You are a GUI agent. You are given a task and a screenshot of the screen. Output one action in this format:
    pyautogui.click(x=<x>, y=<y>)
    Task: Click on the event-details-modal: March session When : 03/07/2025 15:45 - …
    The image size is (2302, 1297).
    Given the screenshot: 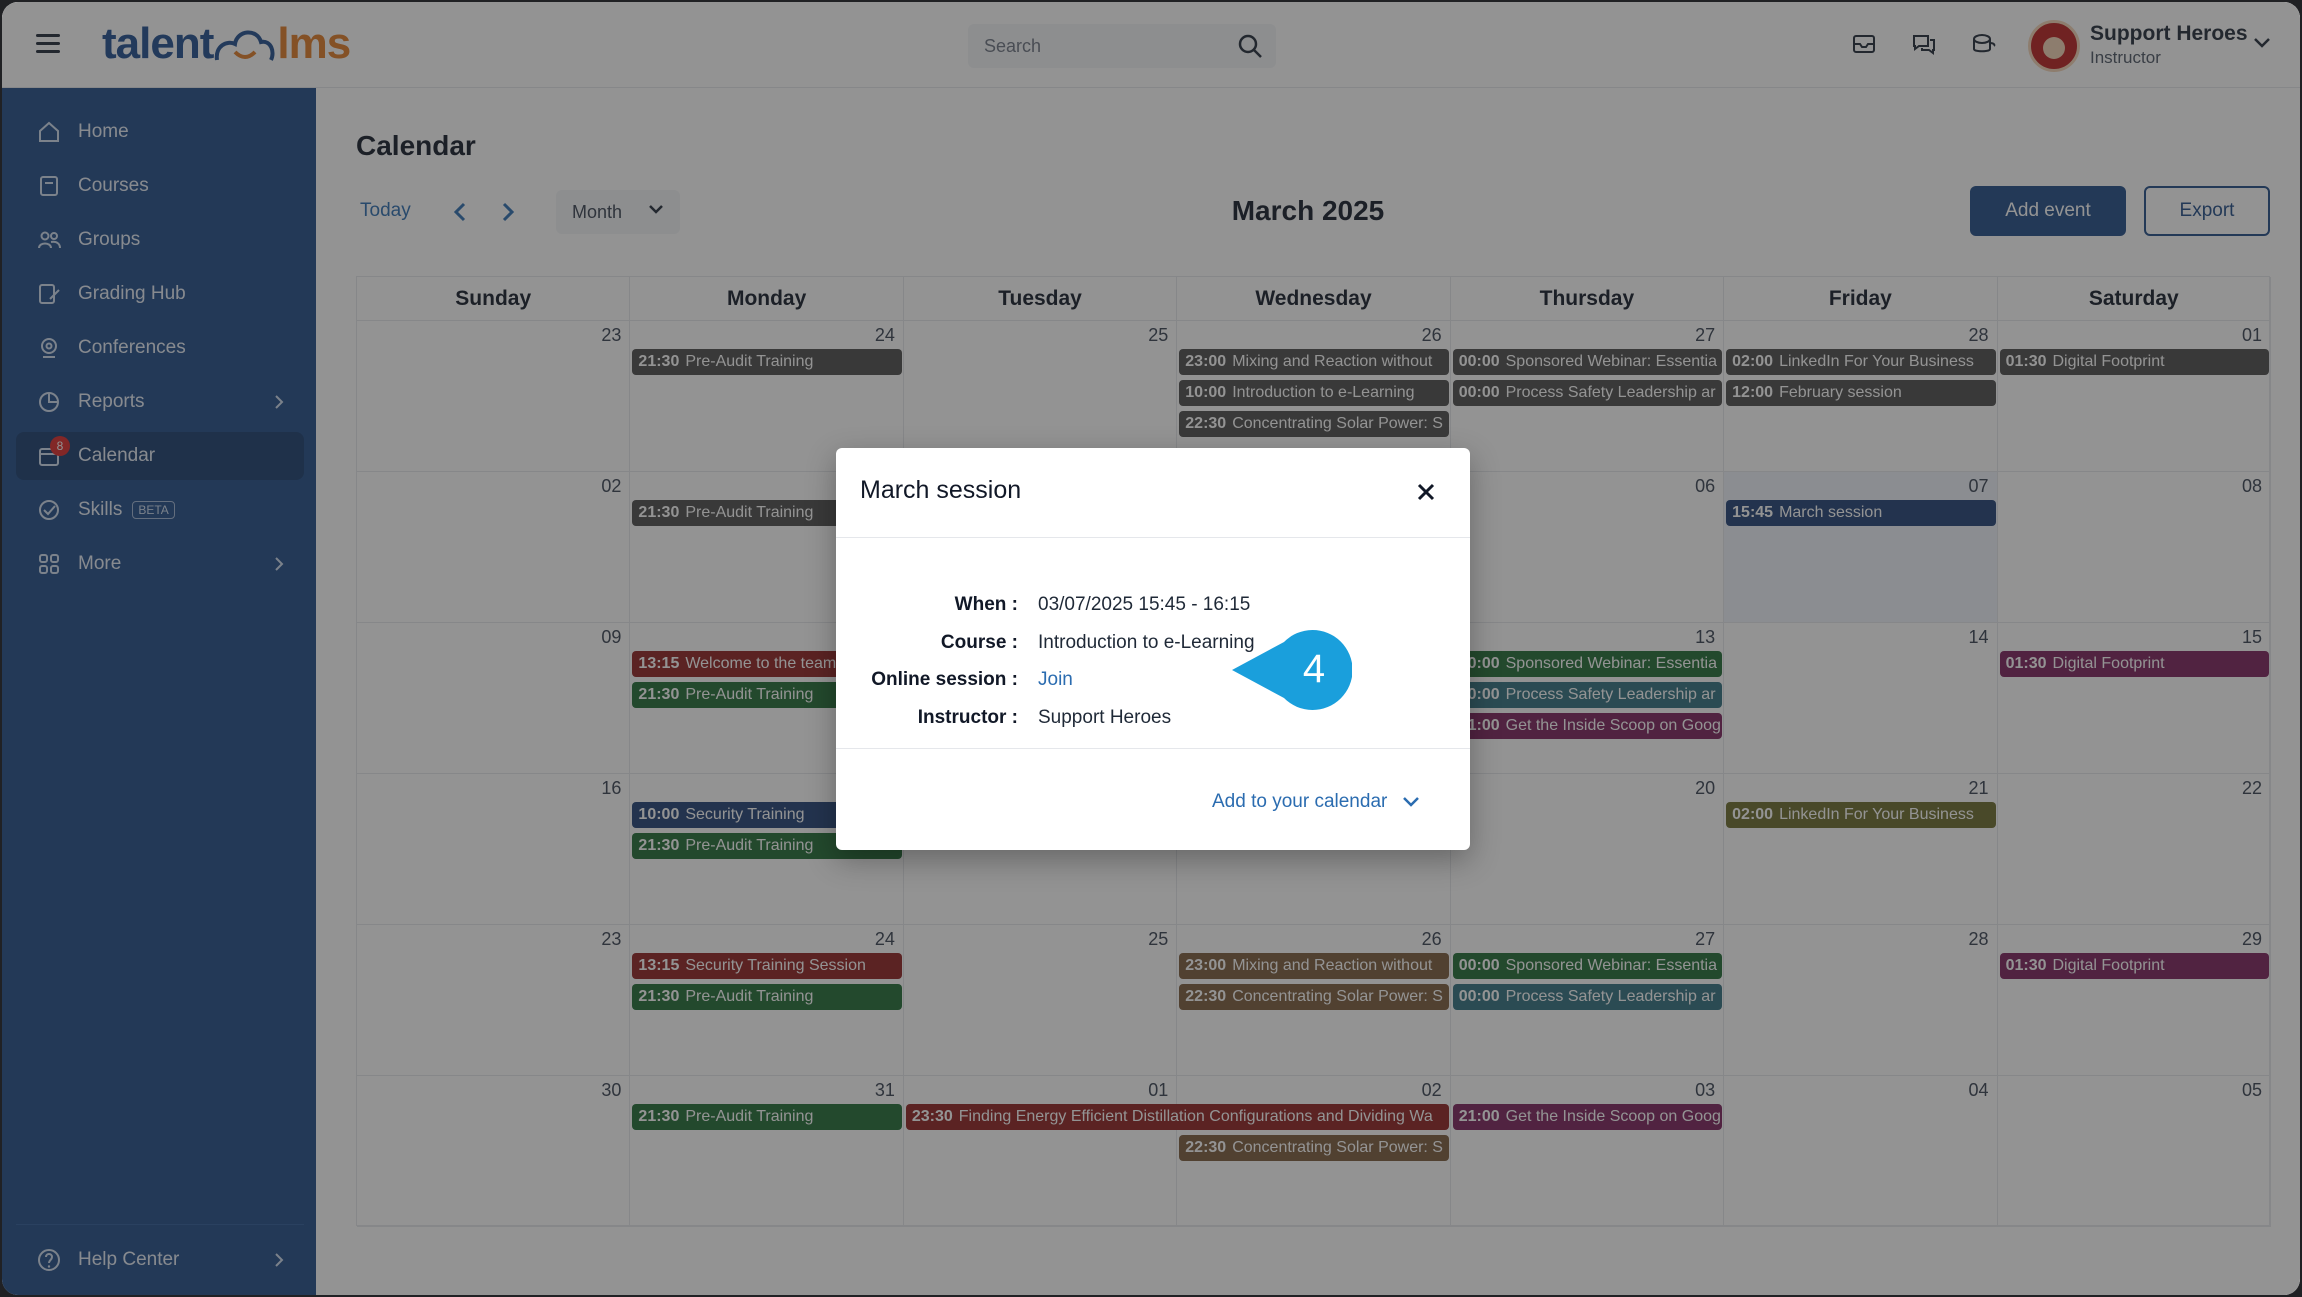 What is the action you would take?
    pyautogui.click(x=1153, y=649)
    